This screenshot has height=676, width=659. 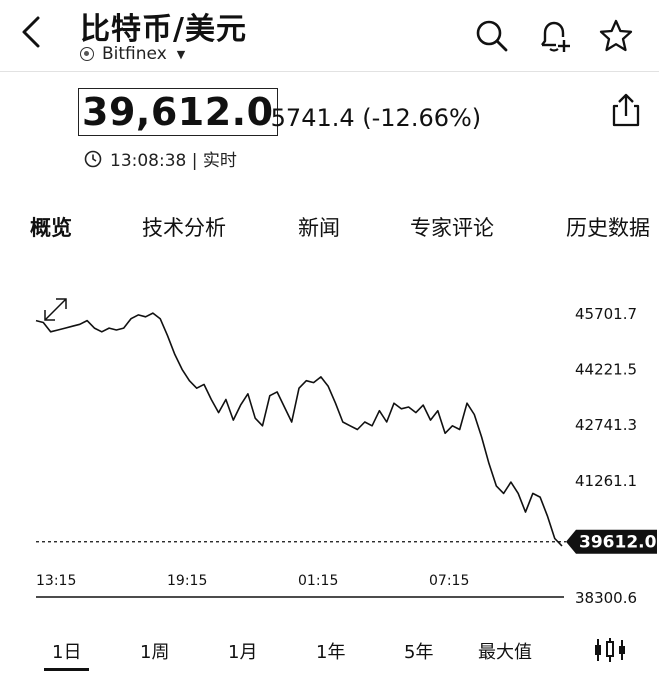 I want to click on y-tick-label: 42741.3, so click(x=606, y=425).